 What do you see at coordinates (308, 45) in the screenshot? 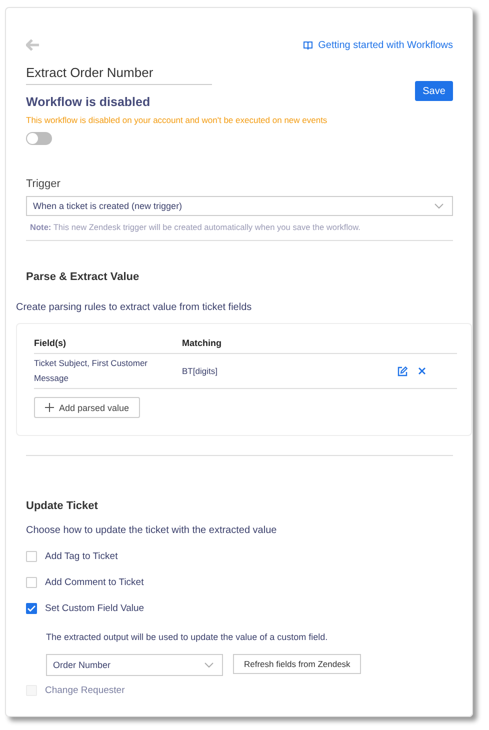
I see `book-icon` at bounding box center [308, 45].